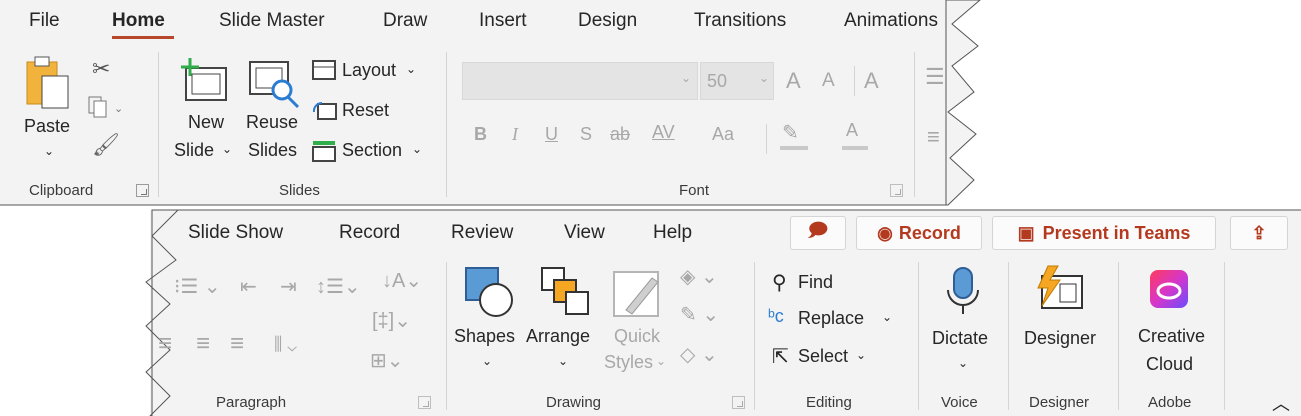 The width and height of the screenshot is (1301, 416). I want to click on creative-cloud-label-2: Cloud, so click(1170, 364).